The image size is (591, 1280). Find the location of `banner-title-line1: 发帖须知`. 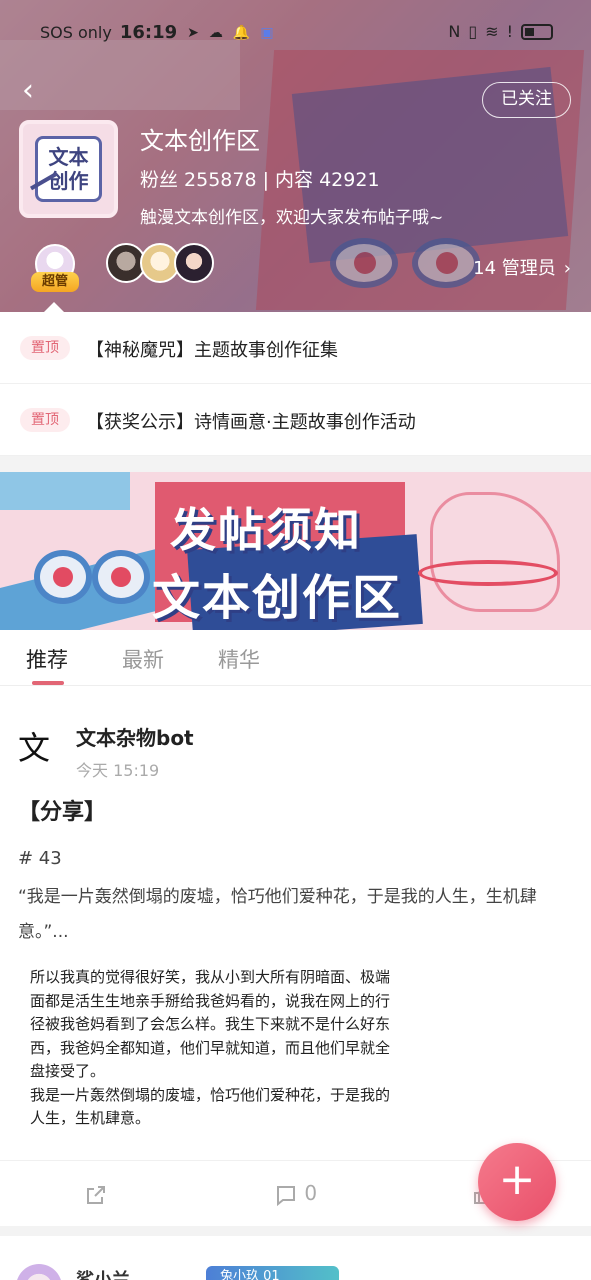

banner-title-line1: 发帖须知 is located at coordinates (266, 530).